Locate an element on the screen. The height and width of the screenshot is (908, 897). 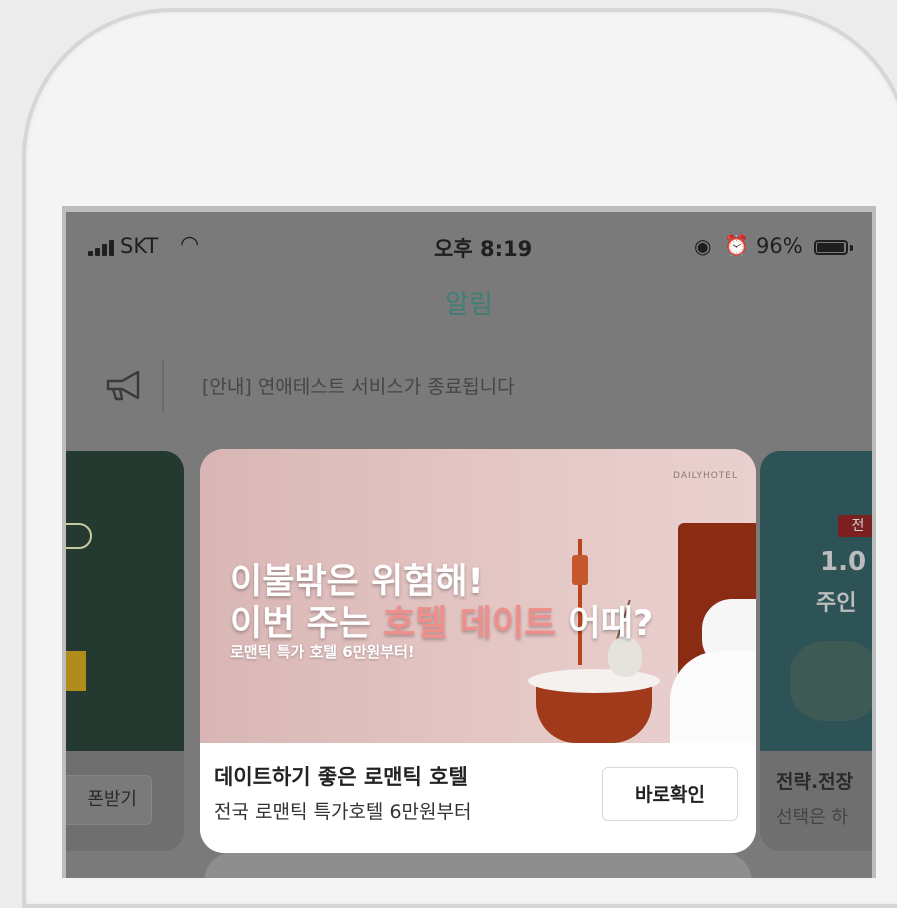
alarm-icon: ⏰ is located at coordinates (736, 245).